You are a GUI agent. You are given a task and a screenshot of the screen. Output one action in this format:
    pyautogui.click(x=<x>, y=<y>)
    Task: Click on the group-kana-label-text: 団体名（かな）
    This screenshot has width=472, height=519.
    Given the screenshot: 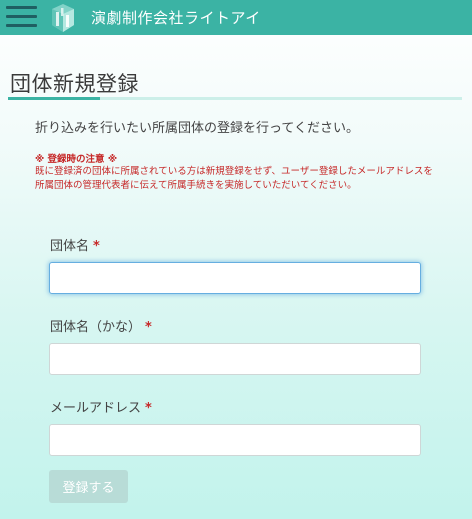 What is the action you would take?
    pyautogui.click(x=96, y=327)
    